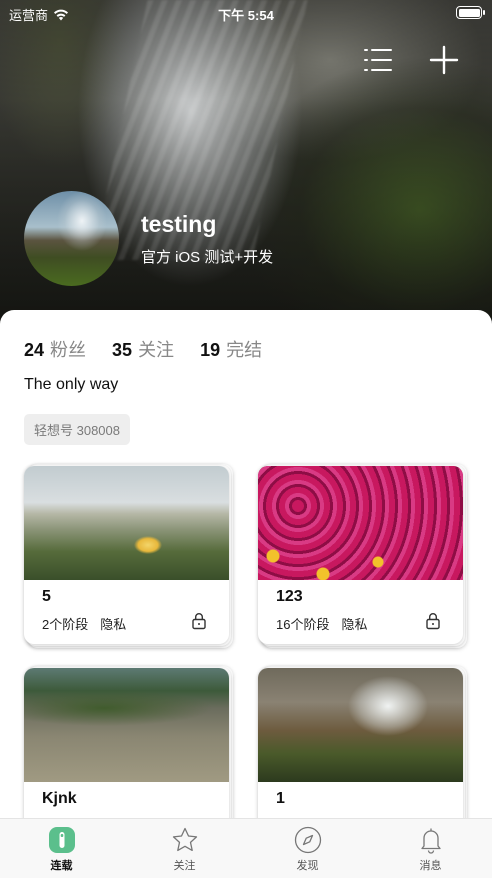 Image resolution: width=492 pixels, height=878 pixels. What do you see at coordinates (77, 429) in the screenshot?
I see `user-id-chip: 轻想号 308008` at bounding box center [77, 429].